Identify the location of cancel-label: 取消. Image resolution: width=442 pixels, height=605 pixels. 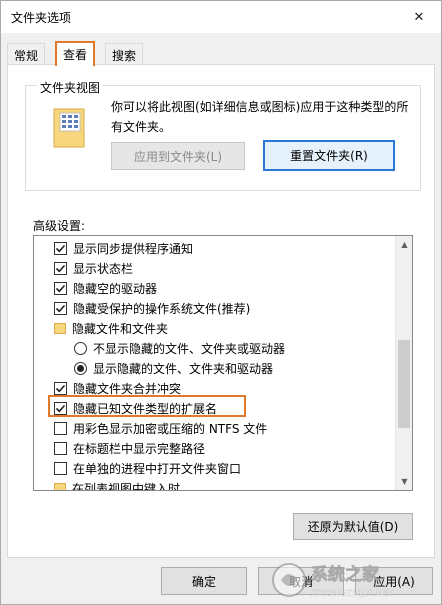
(300, 581).